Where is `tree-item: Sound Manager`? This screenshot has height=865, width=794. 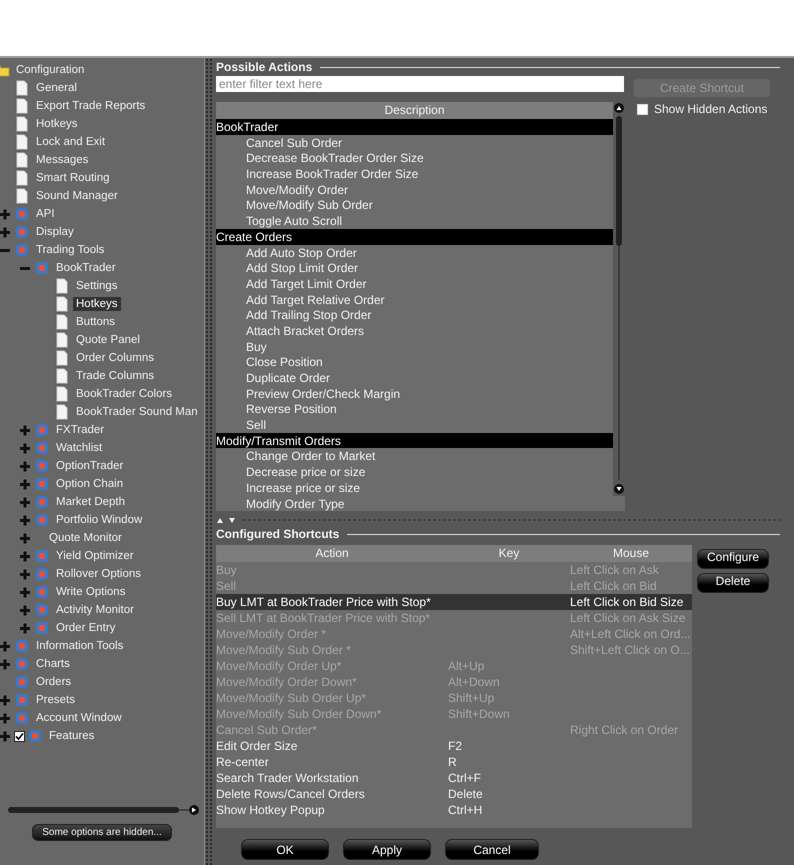 tree-item: Sound Manager is located at coordinates (77, 196).